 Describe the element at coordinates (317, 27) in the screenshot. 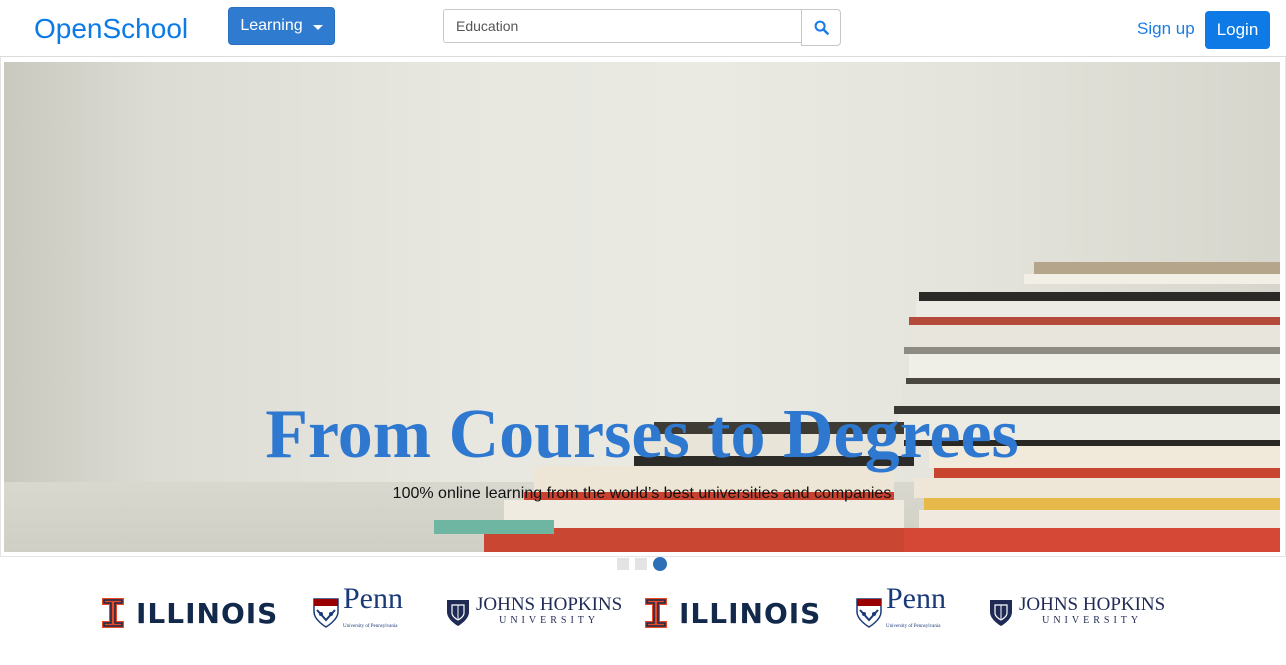

I see `caret-down-icon` at that location.